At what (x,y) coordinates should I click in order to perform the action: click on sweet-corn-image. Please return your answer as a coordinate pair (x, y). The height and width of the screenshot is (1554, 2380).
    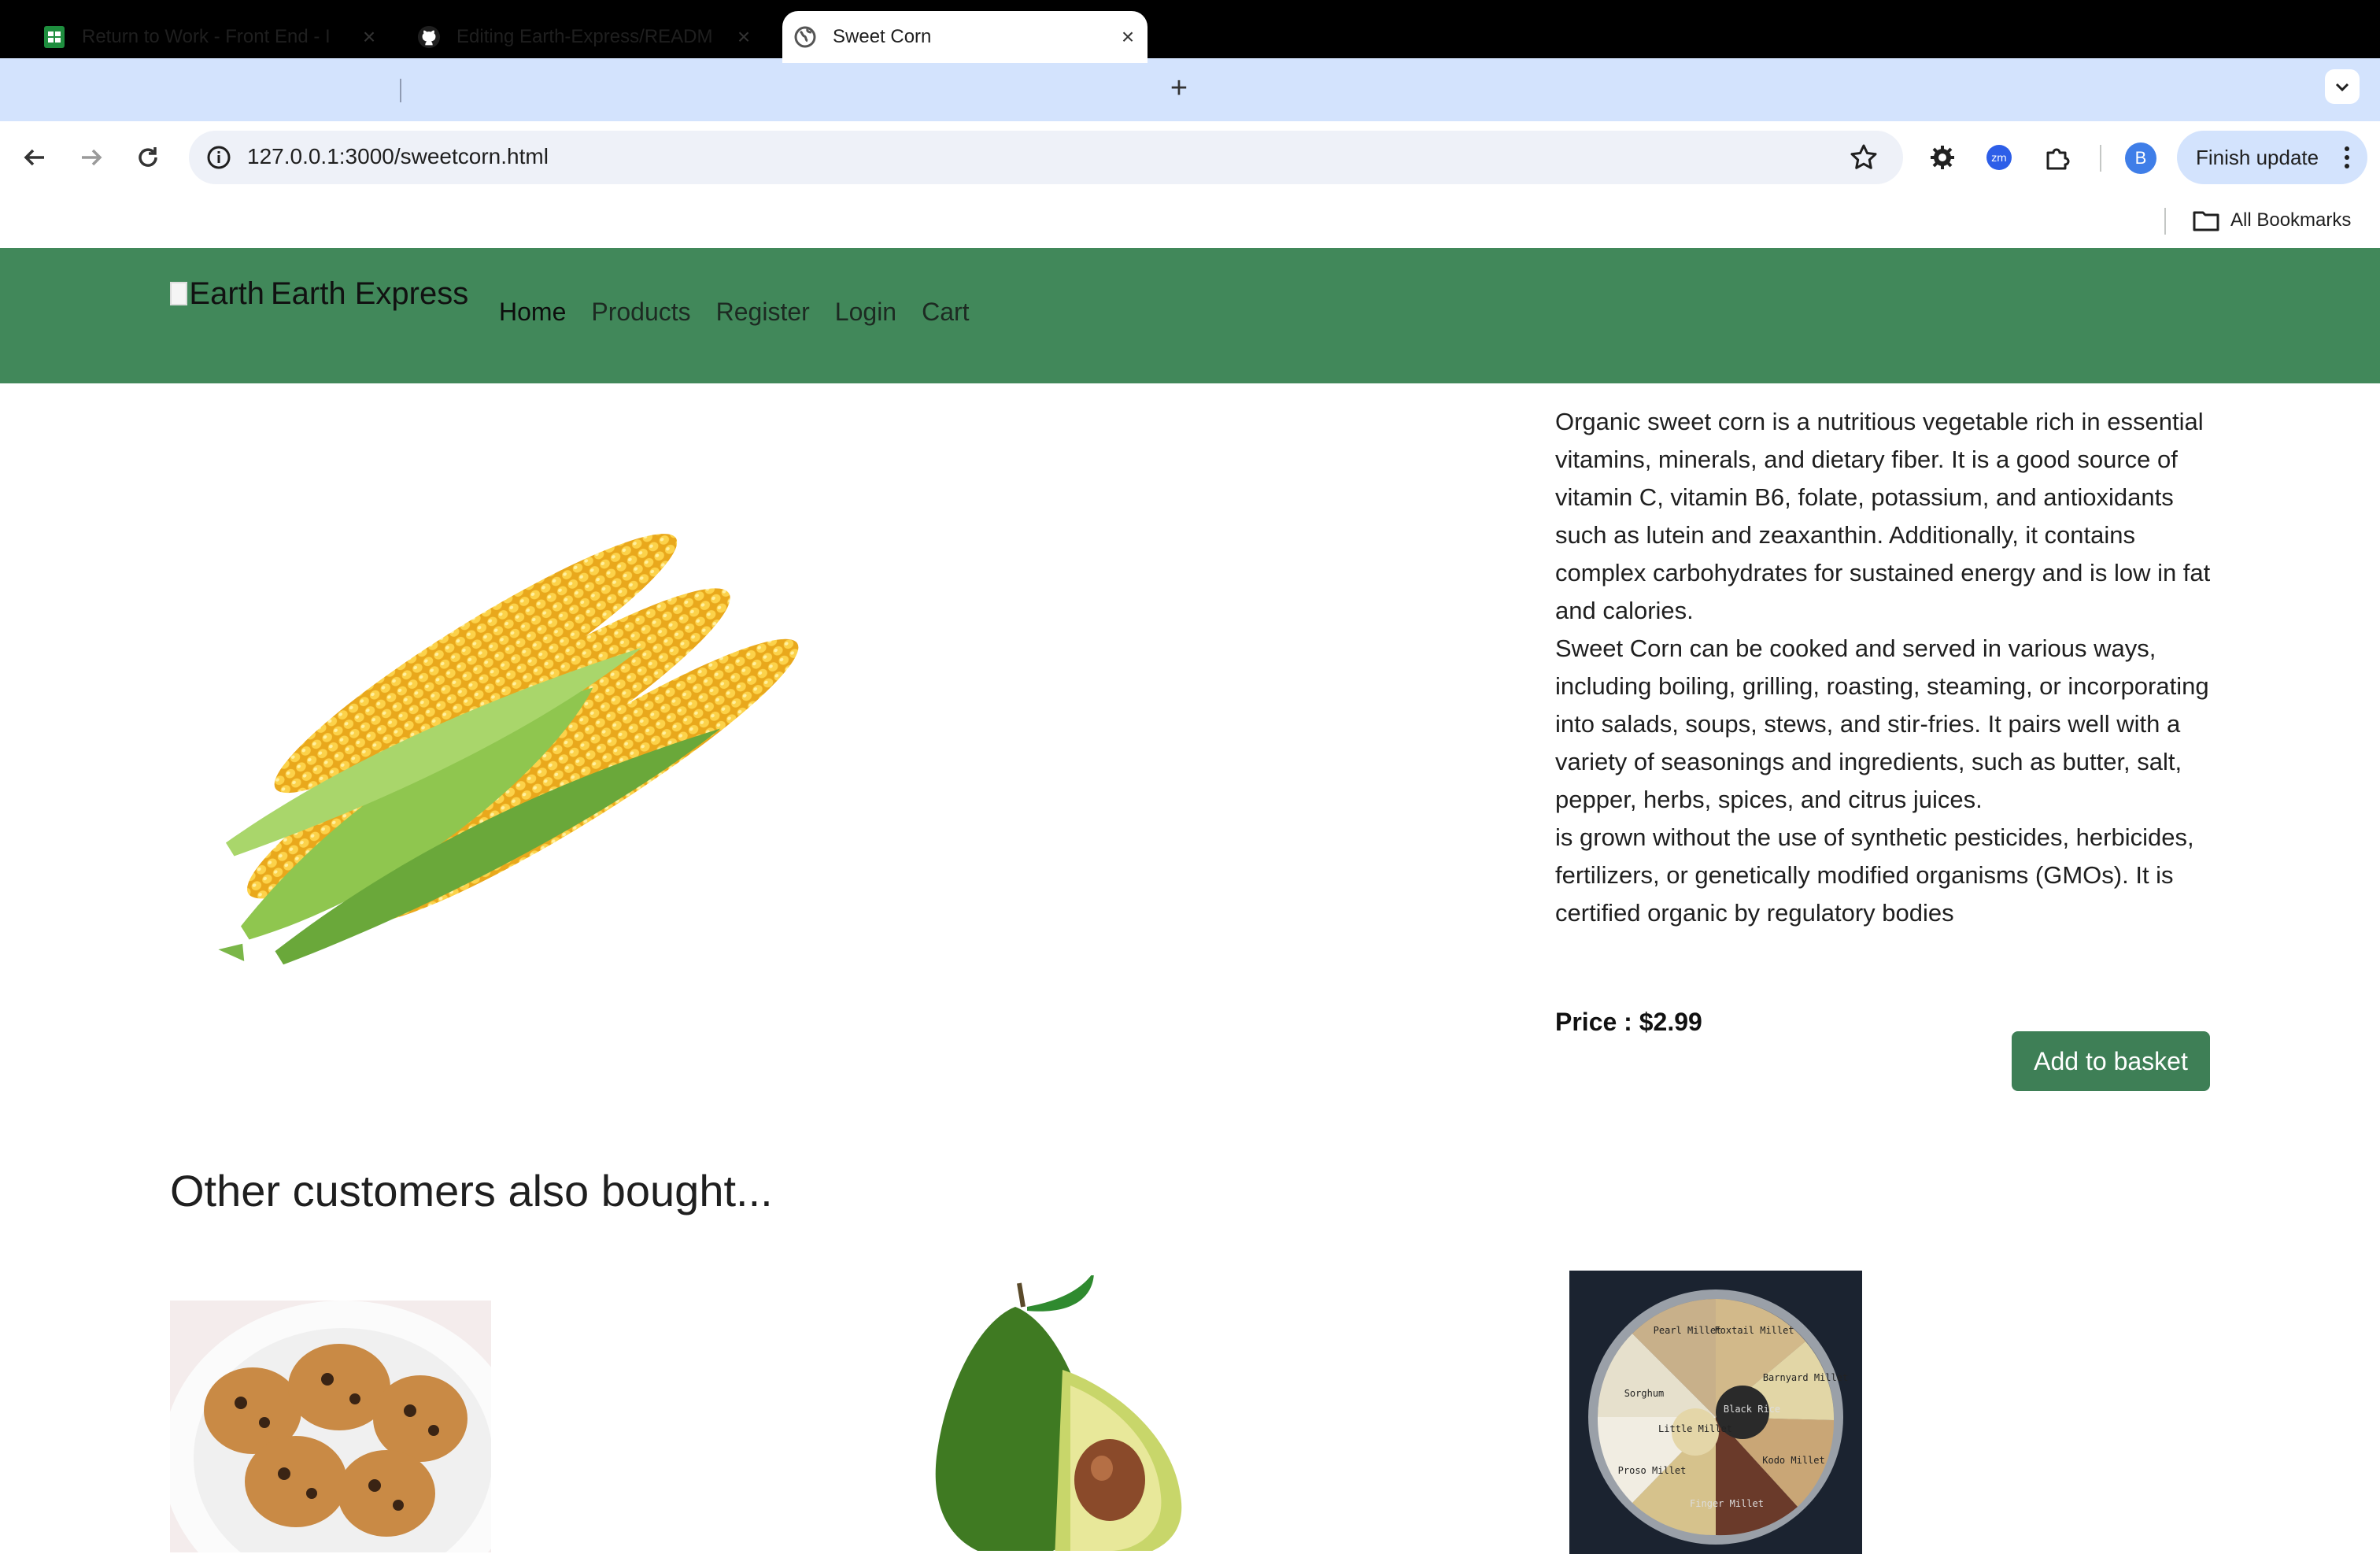
    Looking at the image, I should click on (508, 749).